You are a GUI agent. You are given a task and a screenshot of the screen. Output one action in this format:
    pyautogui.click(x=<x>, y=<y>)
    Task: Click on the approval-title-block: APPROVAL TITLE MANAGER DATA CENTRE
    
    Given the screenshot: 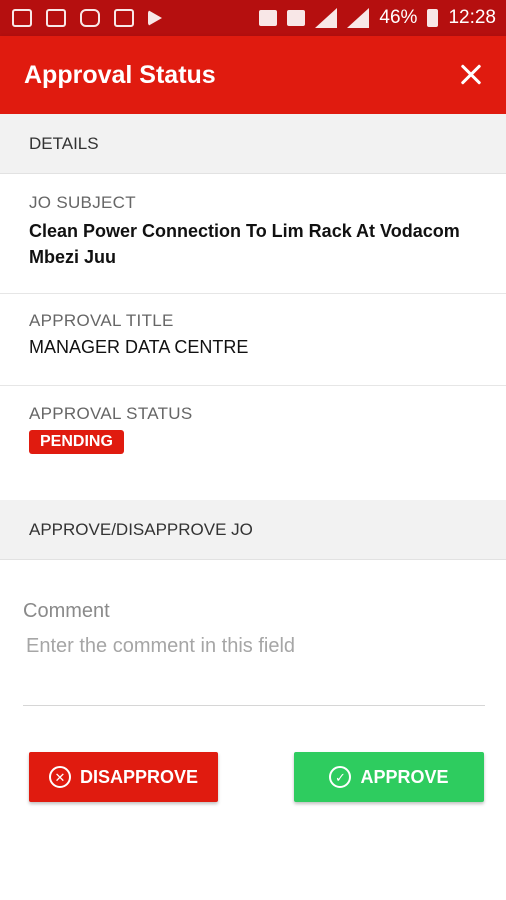 What is the action you would take?
    pyautogui.click(x=253, y=340)
    